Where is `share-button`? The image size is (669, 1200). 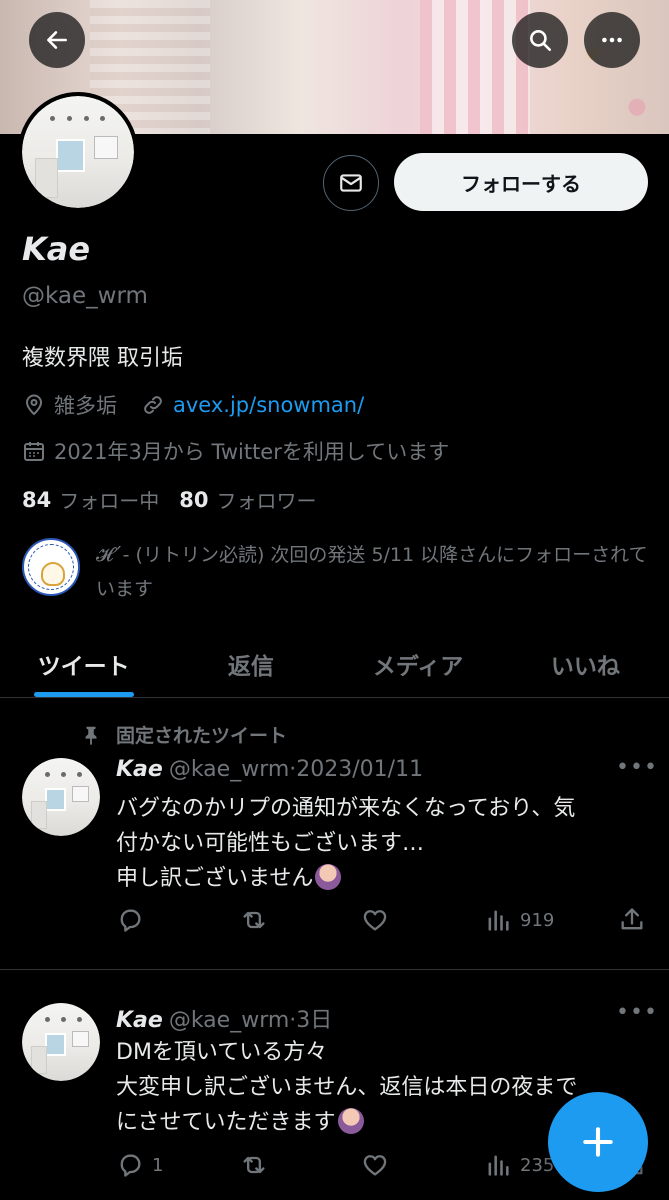
share-button is located at coordinates (632, 920).